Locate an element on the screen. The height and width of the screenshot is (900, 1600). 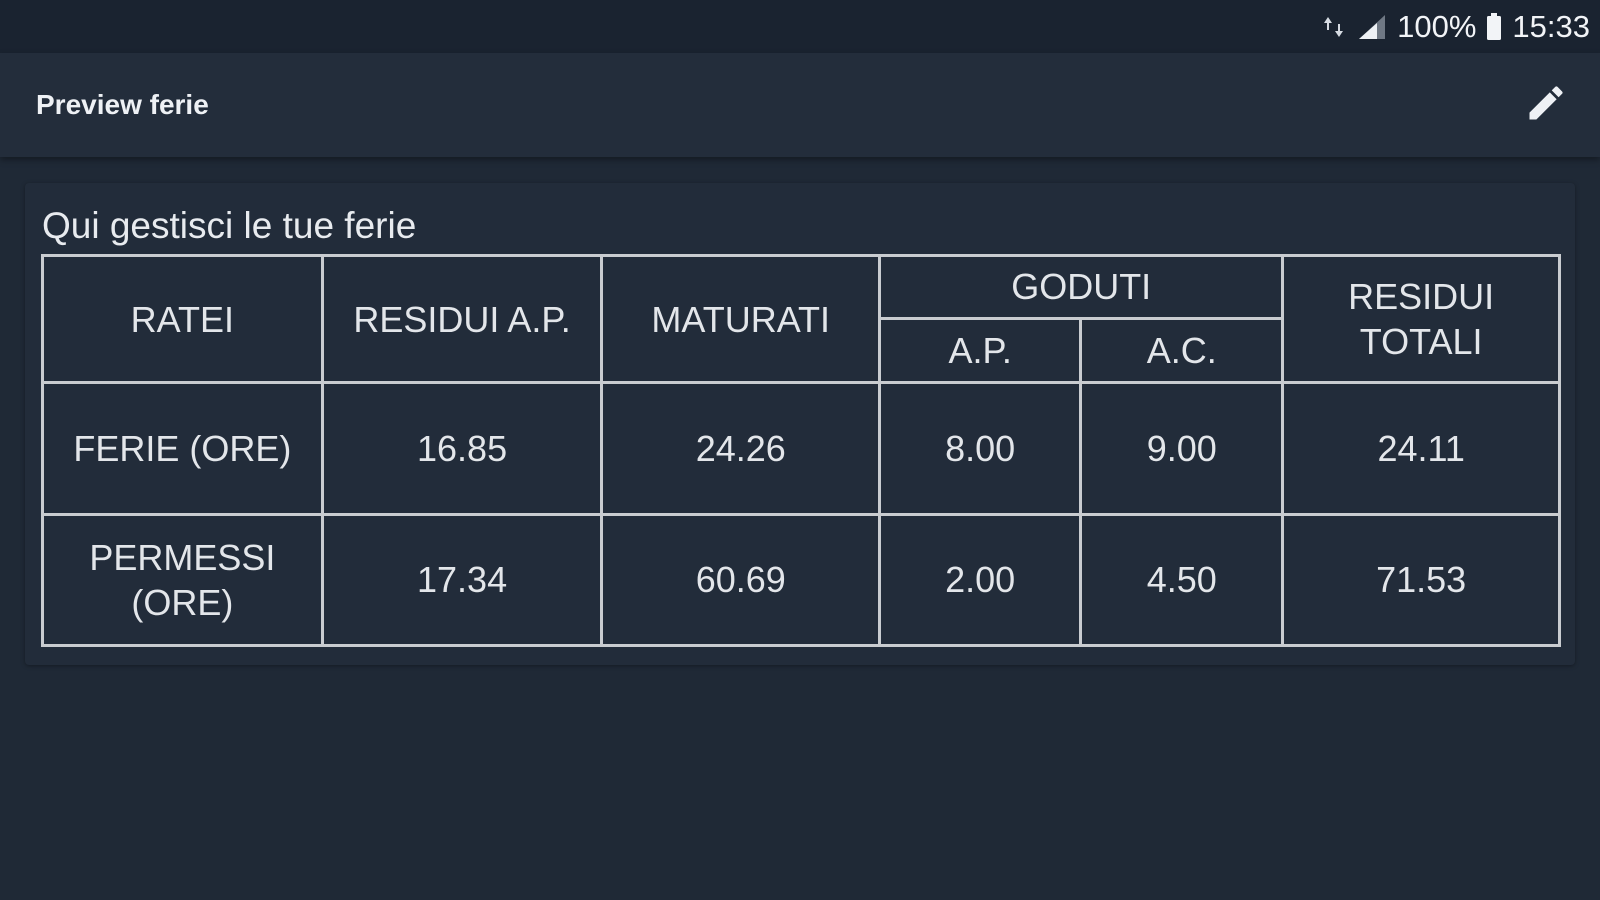
cell-maturati: 60.69 is located at coordinates (741, 580).